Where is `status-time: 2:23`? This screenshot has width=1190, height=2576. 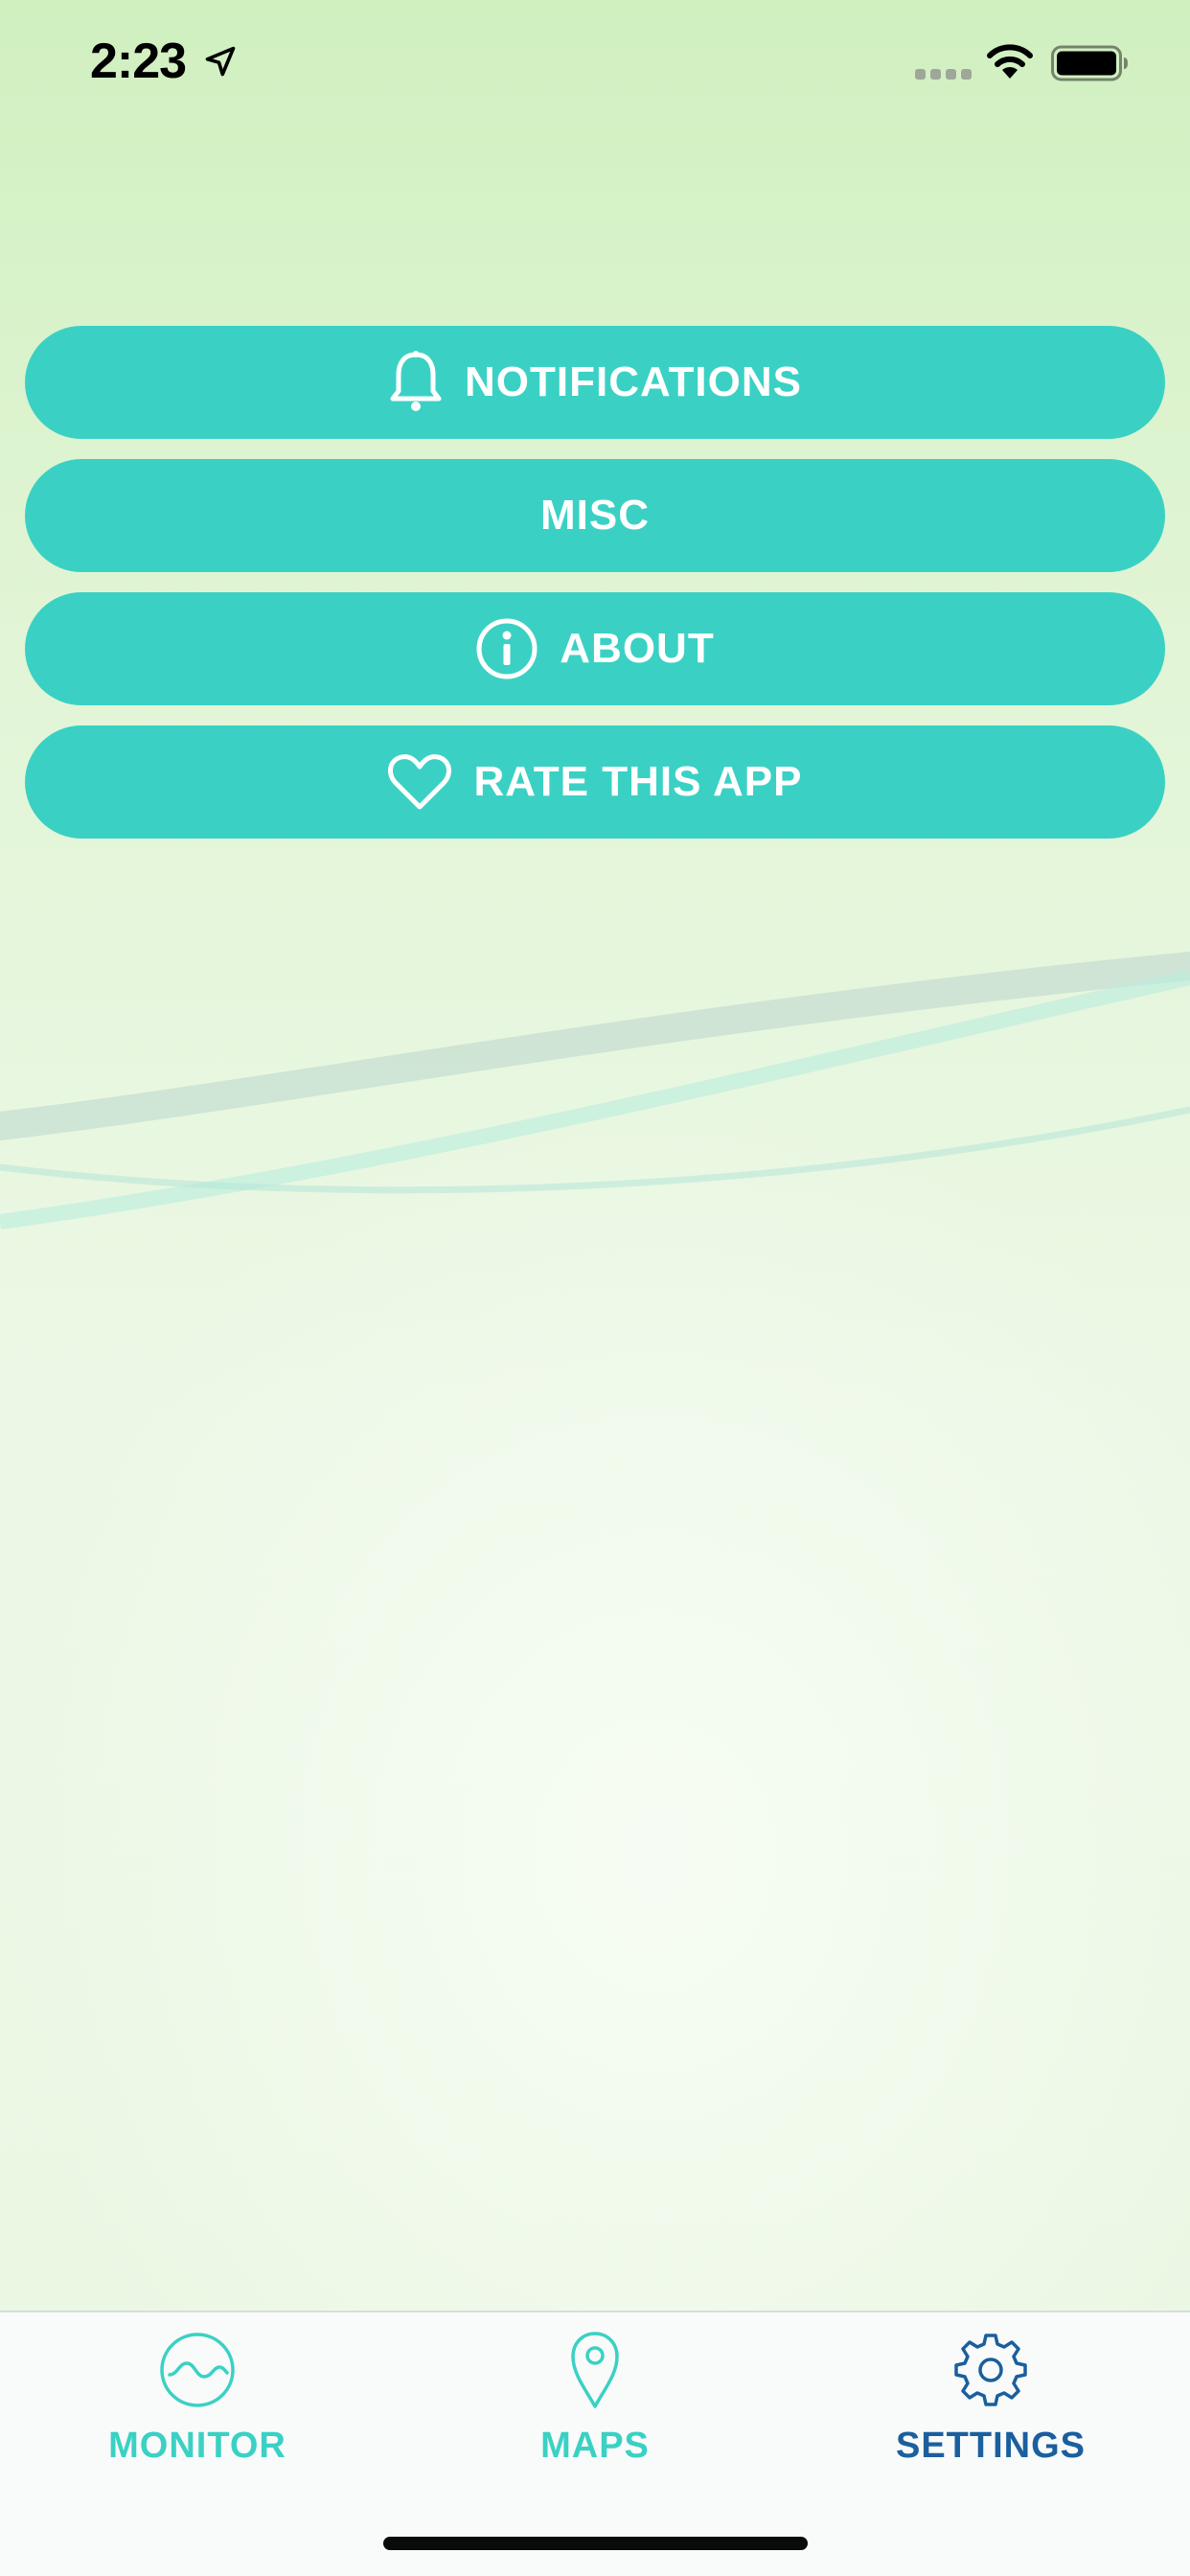 status-time: 2:23 is located at coordinates (139, 62).